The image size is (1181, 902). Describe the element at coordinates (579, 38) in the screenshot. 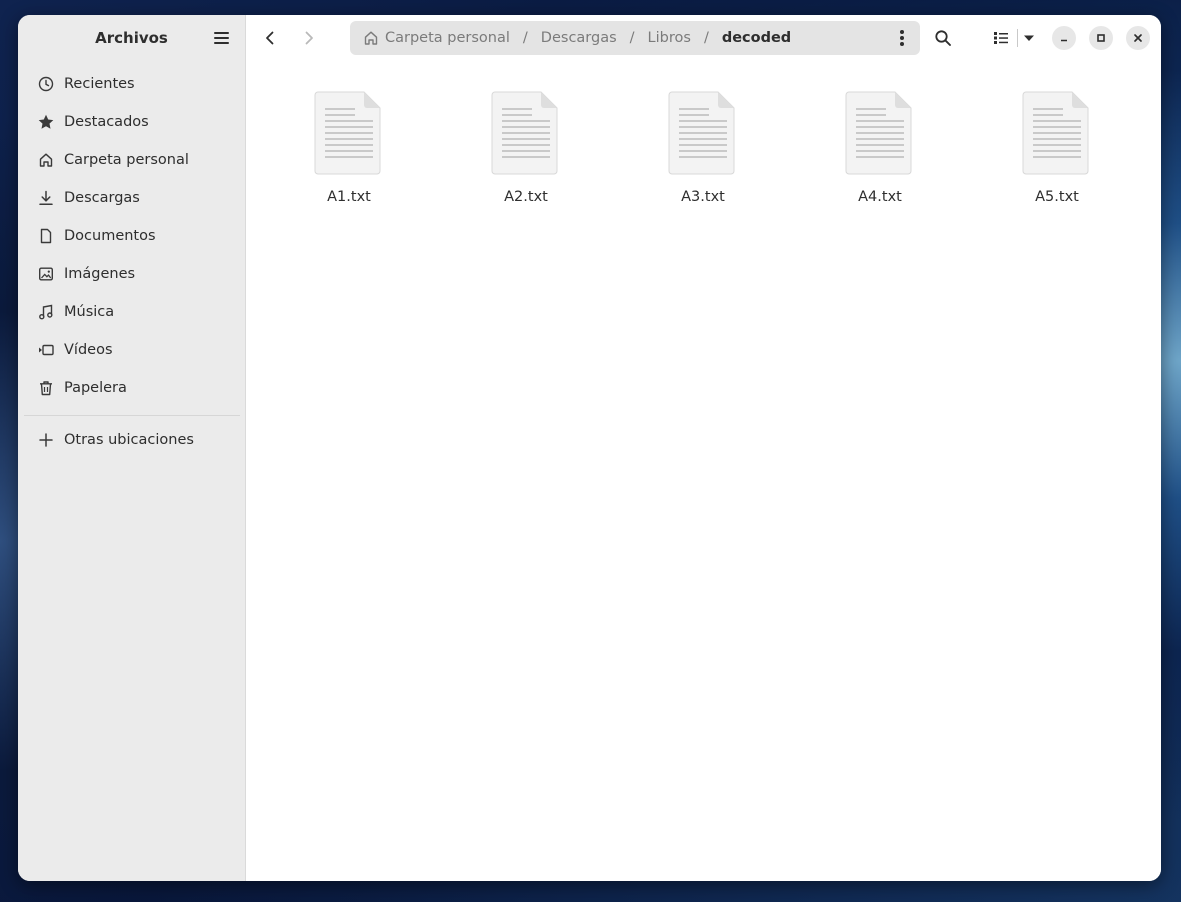

I see `breadcrumb-item-descargas: Descargas` at that location.